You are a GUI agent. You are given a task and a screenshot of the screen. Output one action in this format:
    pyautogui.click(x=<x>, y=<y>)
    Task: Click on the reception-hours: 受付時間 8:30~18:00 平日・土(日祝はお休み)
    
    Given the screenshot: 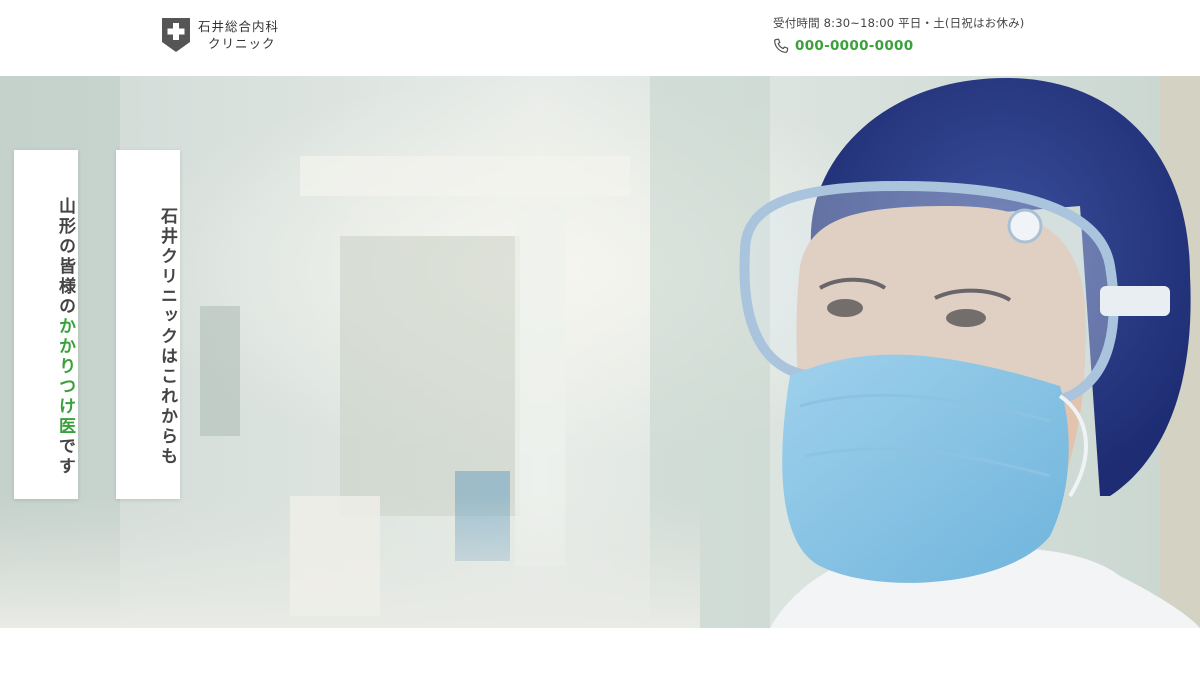 What is the action you would take?
    pyautogui.click(x=899, y=23)
    